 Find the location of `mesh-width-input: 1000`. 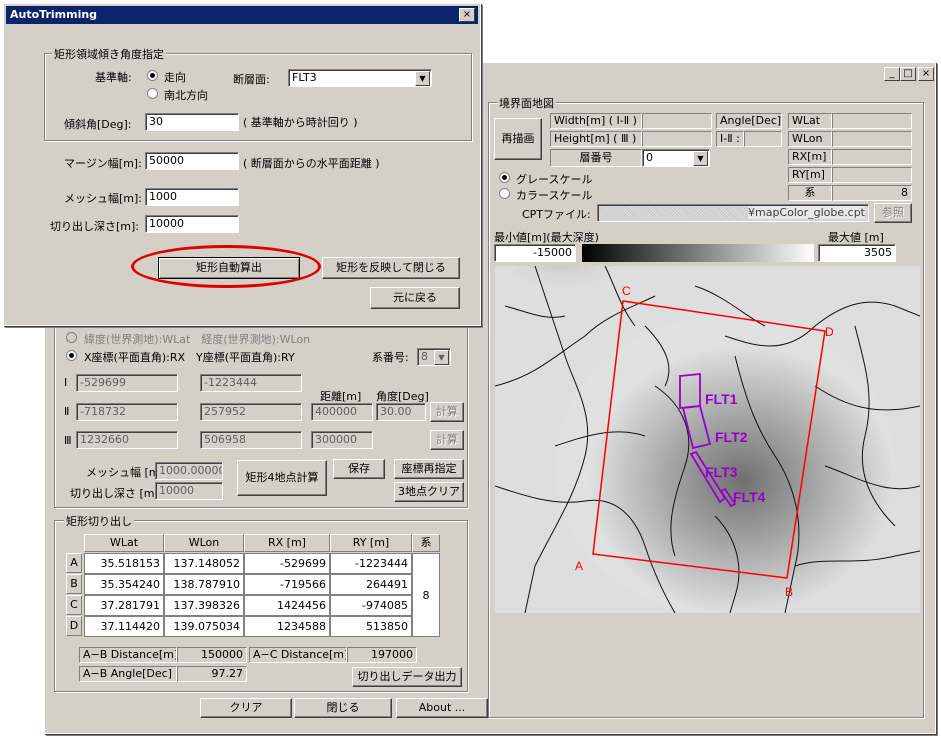

mesh-width-input: 1000 is located at coordinates (192, 197).